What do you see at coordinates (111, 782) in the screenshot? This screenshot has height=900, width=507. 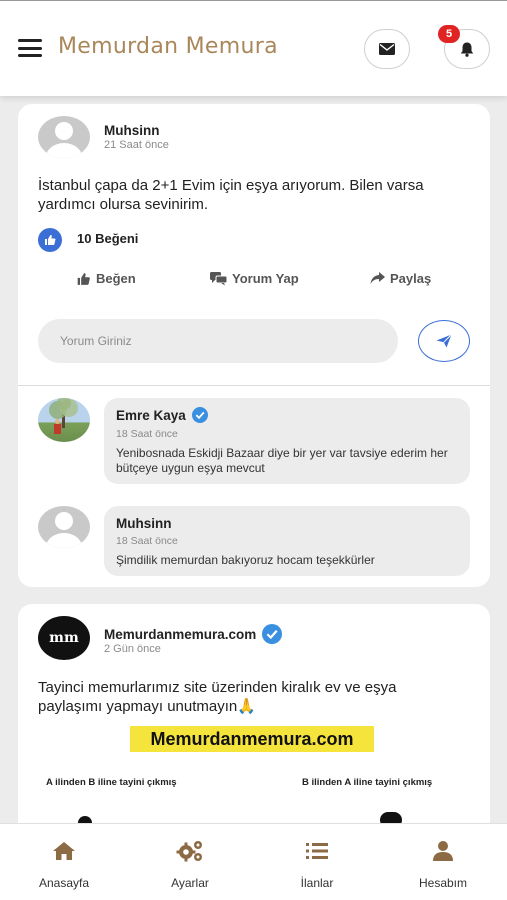 I see `info-left: A ilinden B iline tayini çıkmış` at bounding box center [111, 782].